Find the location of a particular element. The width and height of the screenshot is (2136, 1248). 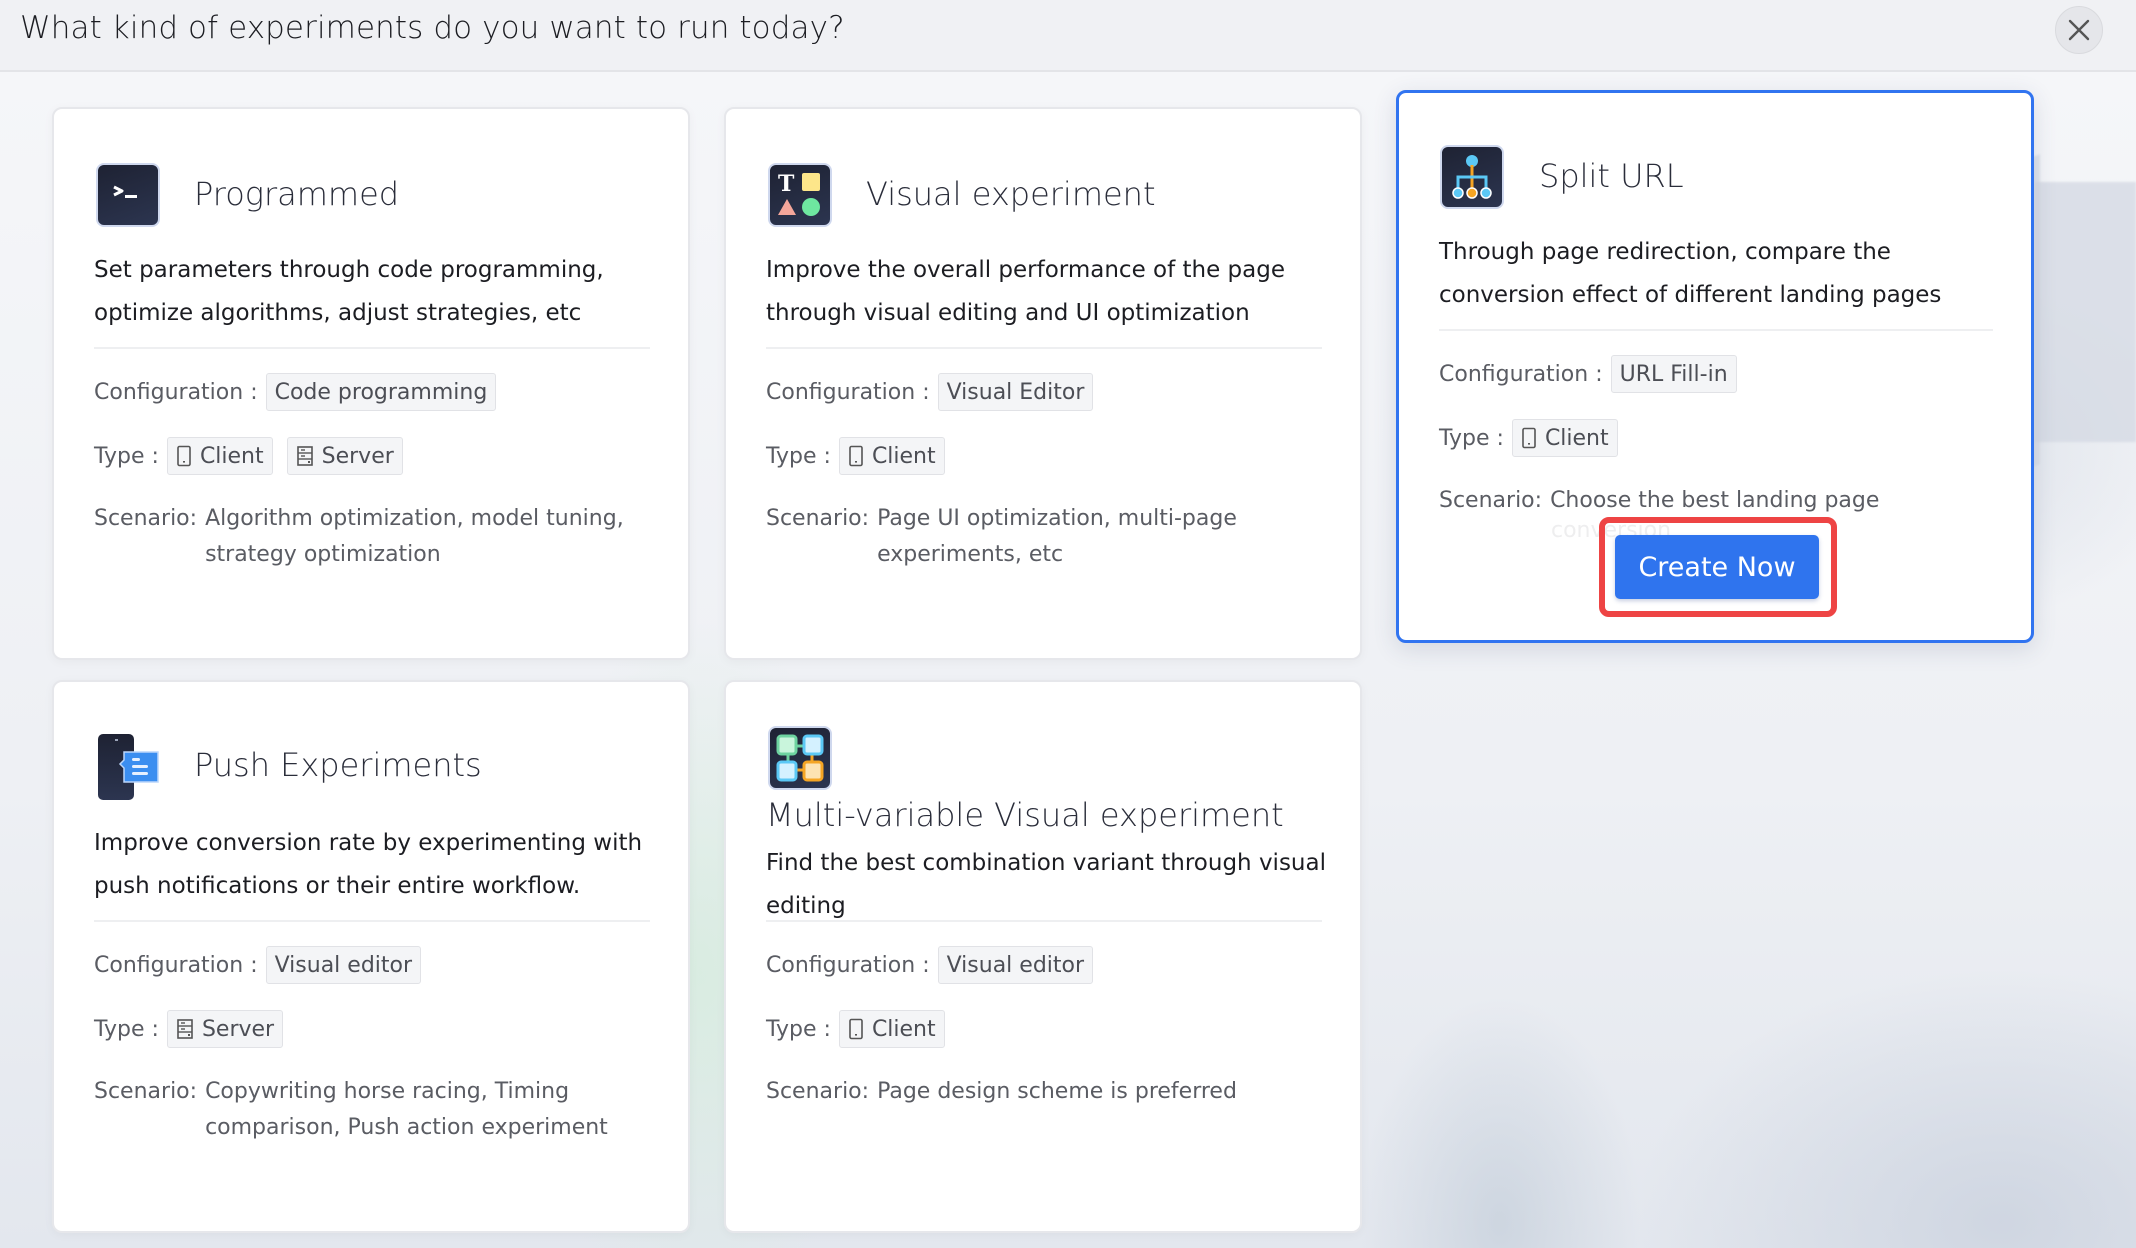

configuration-row: Configuration : Visual Editor is located at coordinates (936, 392).